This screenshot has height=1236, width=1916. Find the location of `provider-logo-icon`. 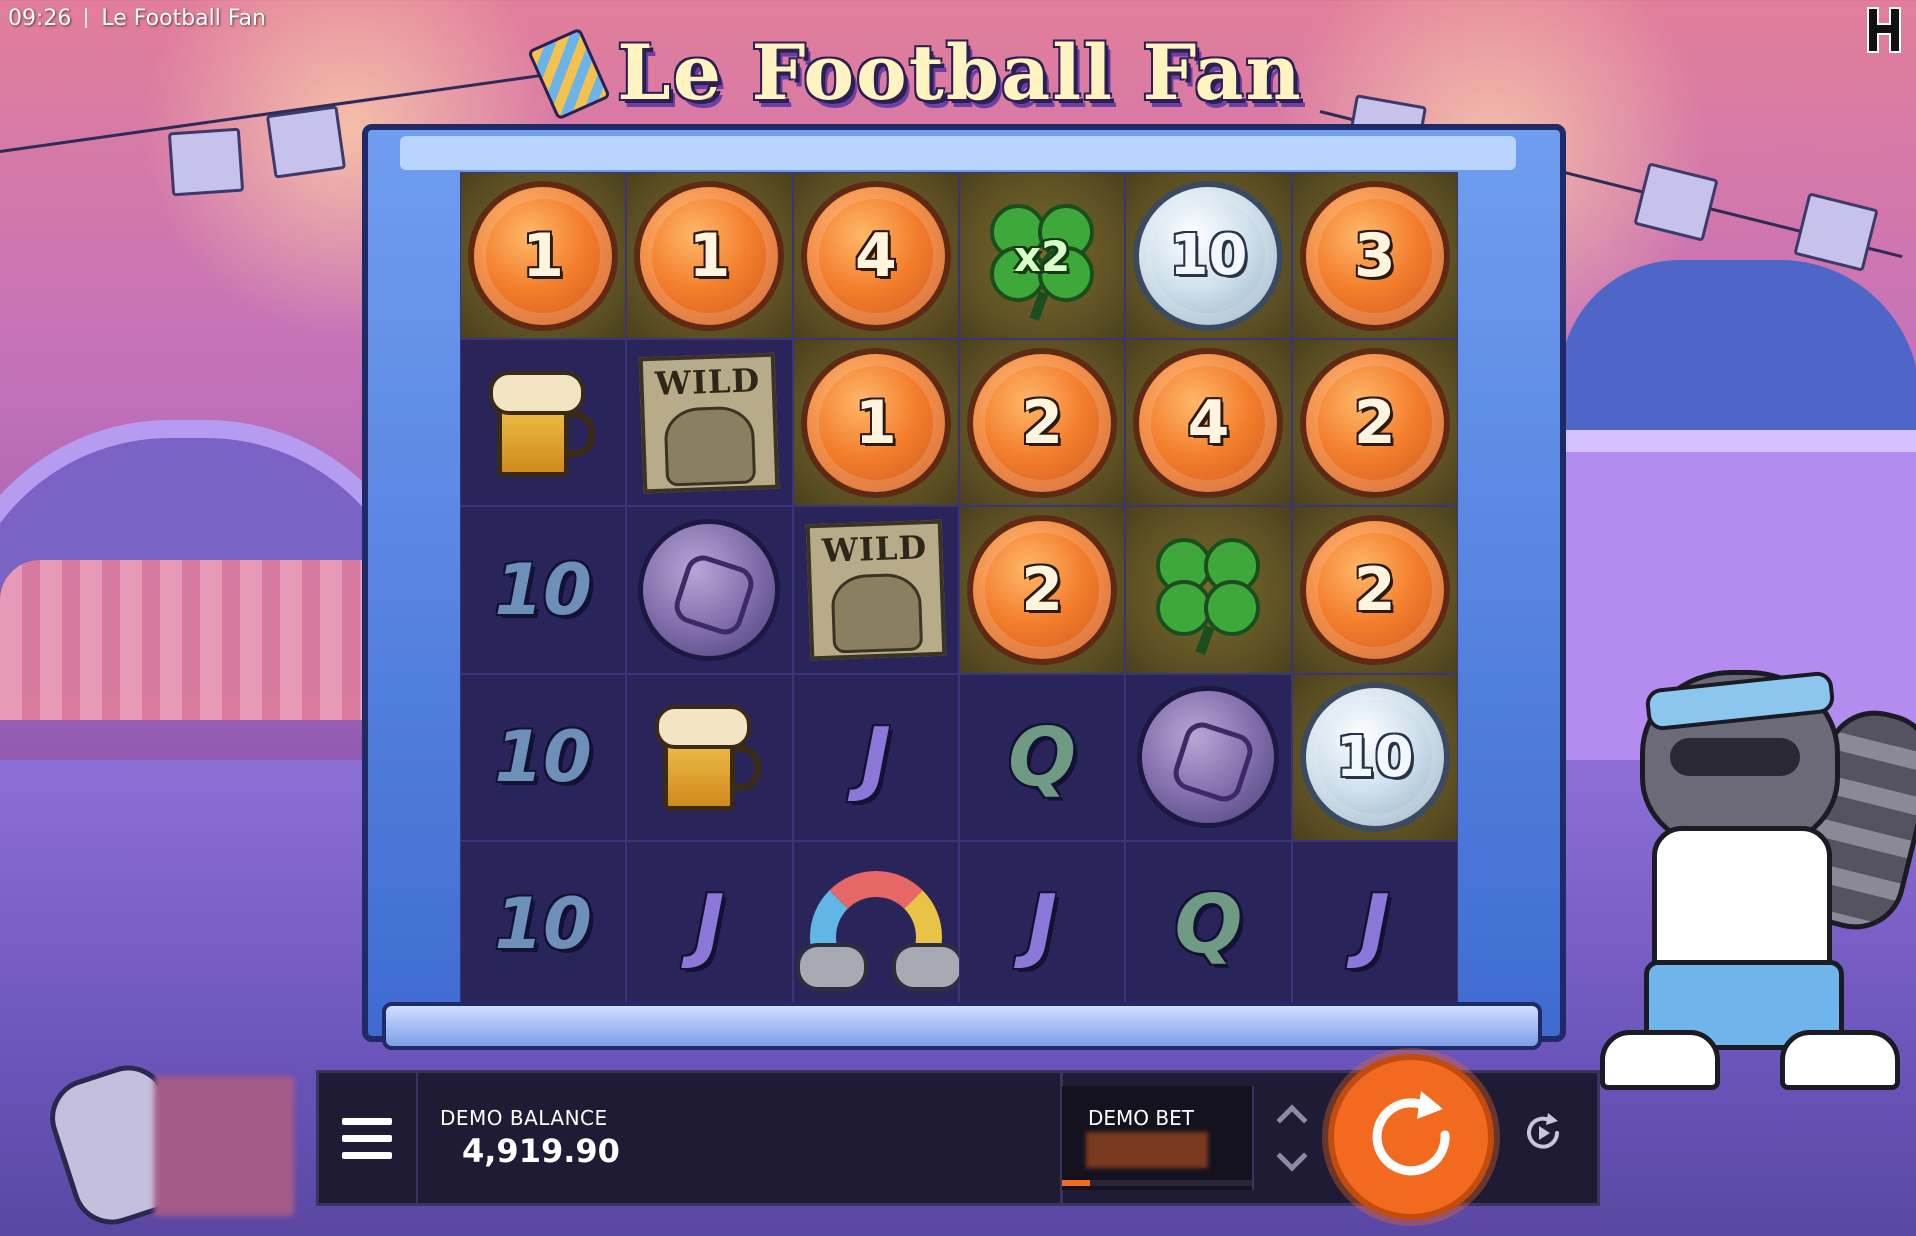

provider-logo-icon is located at coordinates (1884, 30).